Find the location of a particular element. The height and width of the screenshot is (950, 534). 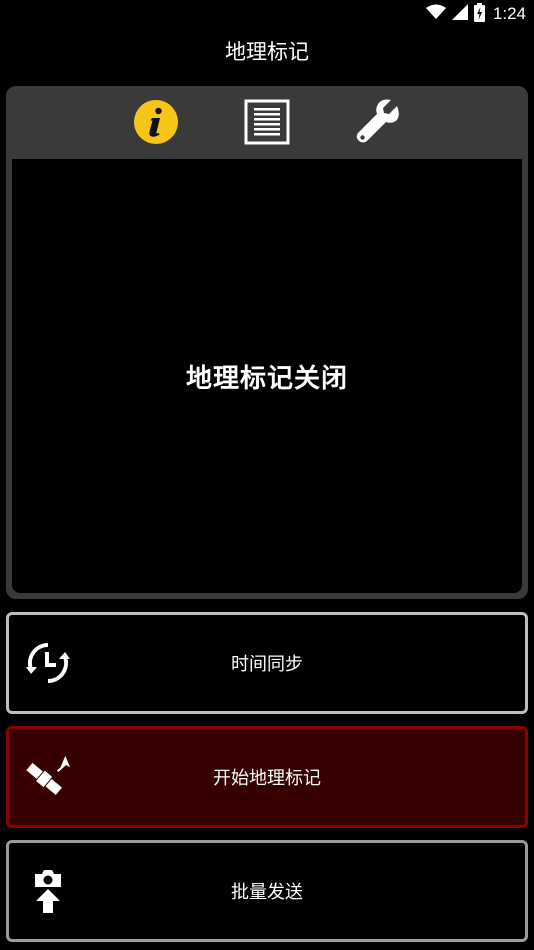

batch-send-label: 批量发送 is located at coordinates (267, 892).